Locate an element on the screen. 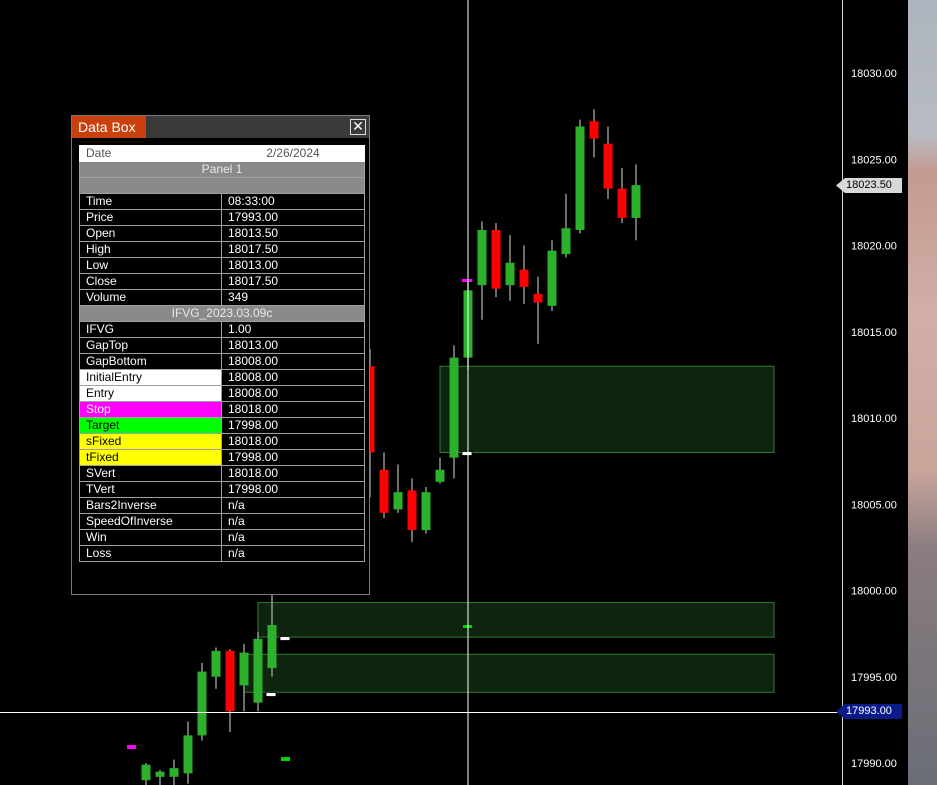 This screenshot has height=785, width=937. field-label: InitialEntry is located at coordinates (150, 377).